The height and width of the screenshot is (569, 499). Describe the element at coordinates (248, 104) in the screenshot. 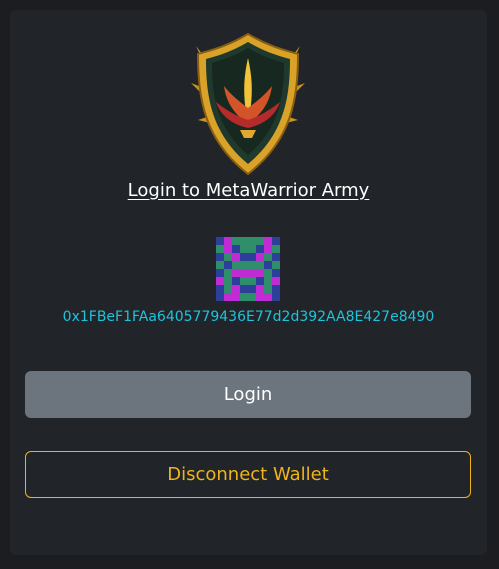

I see `shield-crest-icon` at that location.